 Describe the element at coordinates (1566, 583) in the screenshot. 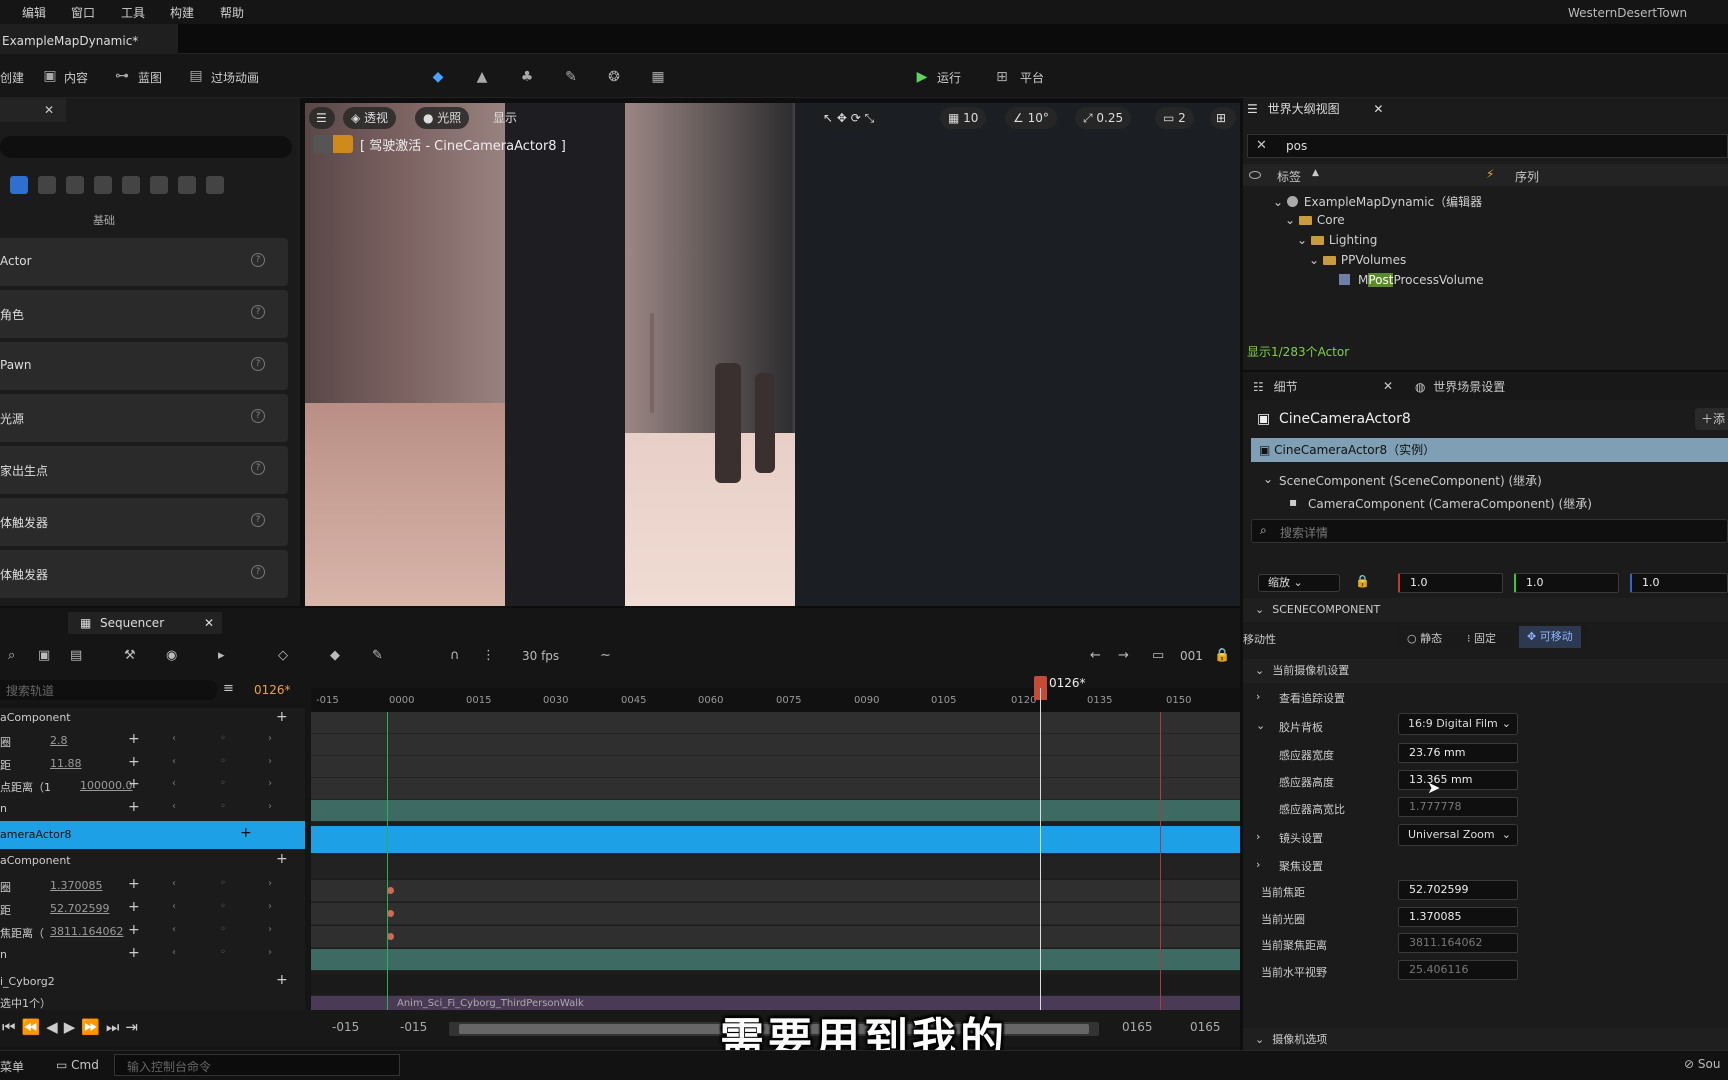

I see `scale-y-field: 1.0` at that location.